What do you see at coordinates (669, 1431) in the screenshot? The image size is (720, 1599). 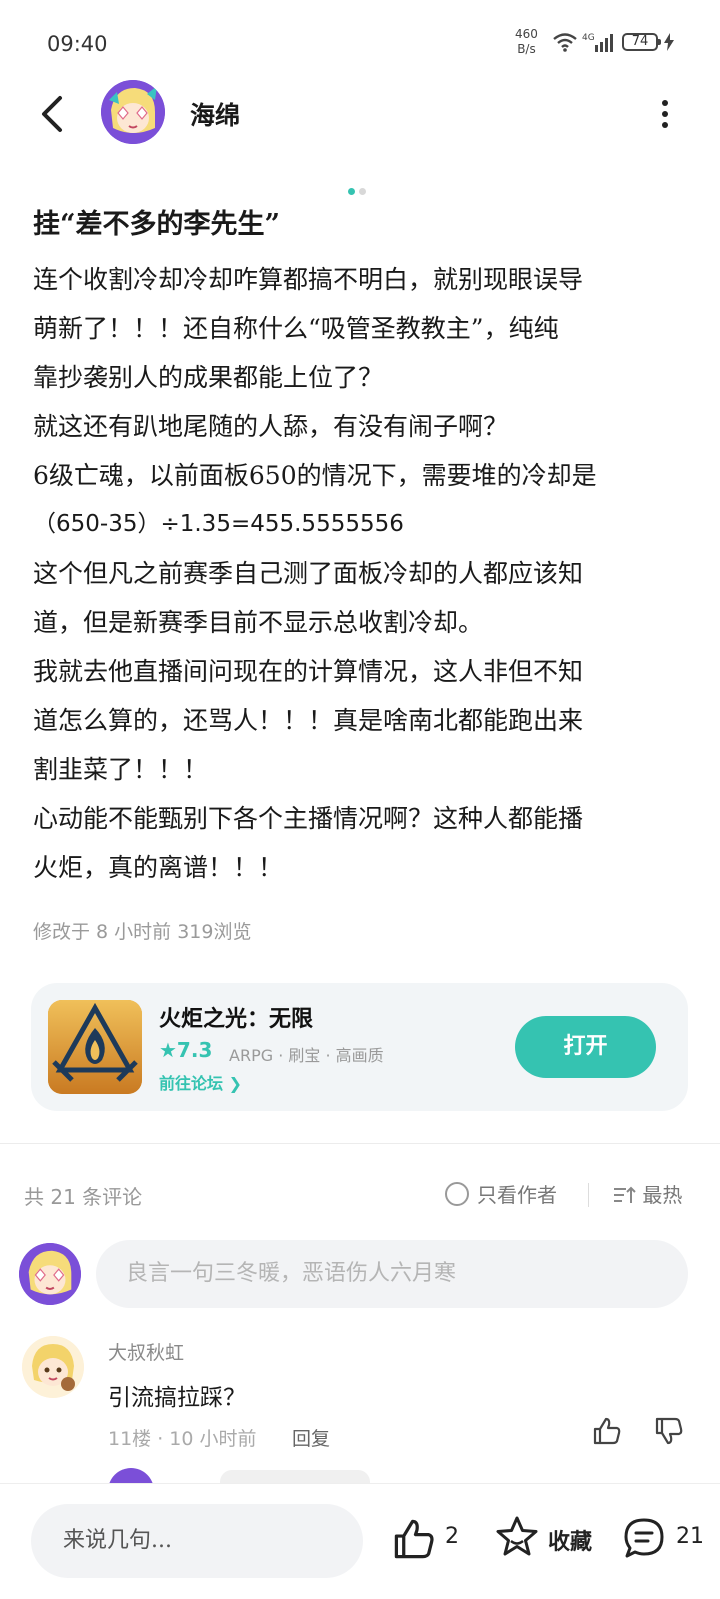 I see `thumbs-down-icon` at bounding box center [669, 1431].